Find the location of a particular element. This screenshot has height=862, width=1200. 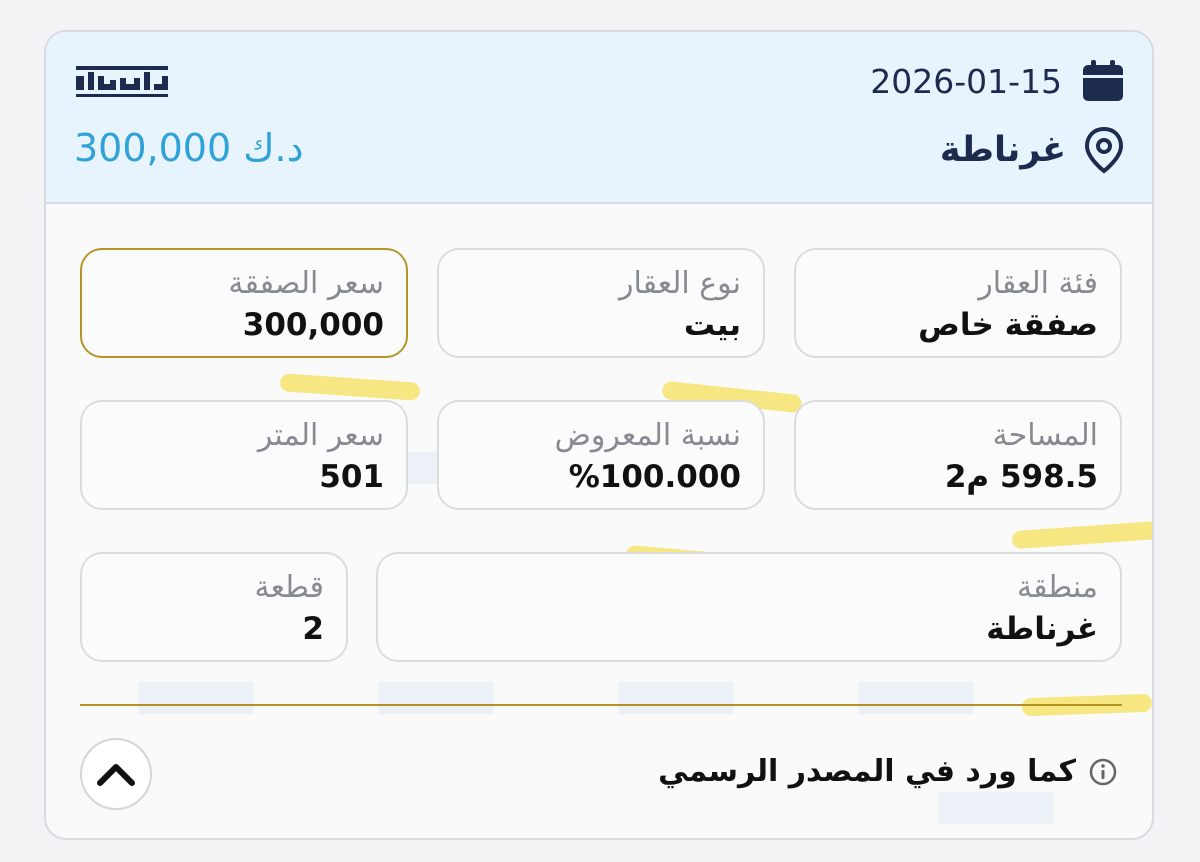

field-offered-ratio: نسبة المعروض %100.000 is located at coordinates (601, 455).